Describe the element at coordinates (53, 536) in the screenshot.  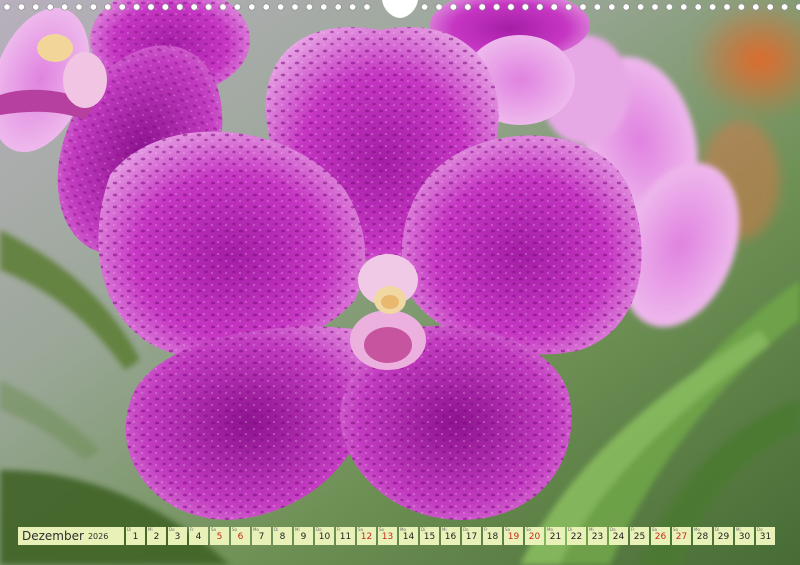
I see `month-name: Dezember` at that location.